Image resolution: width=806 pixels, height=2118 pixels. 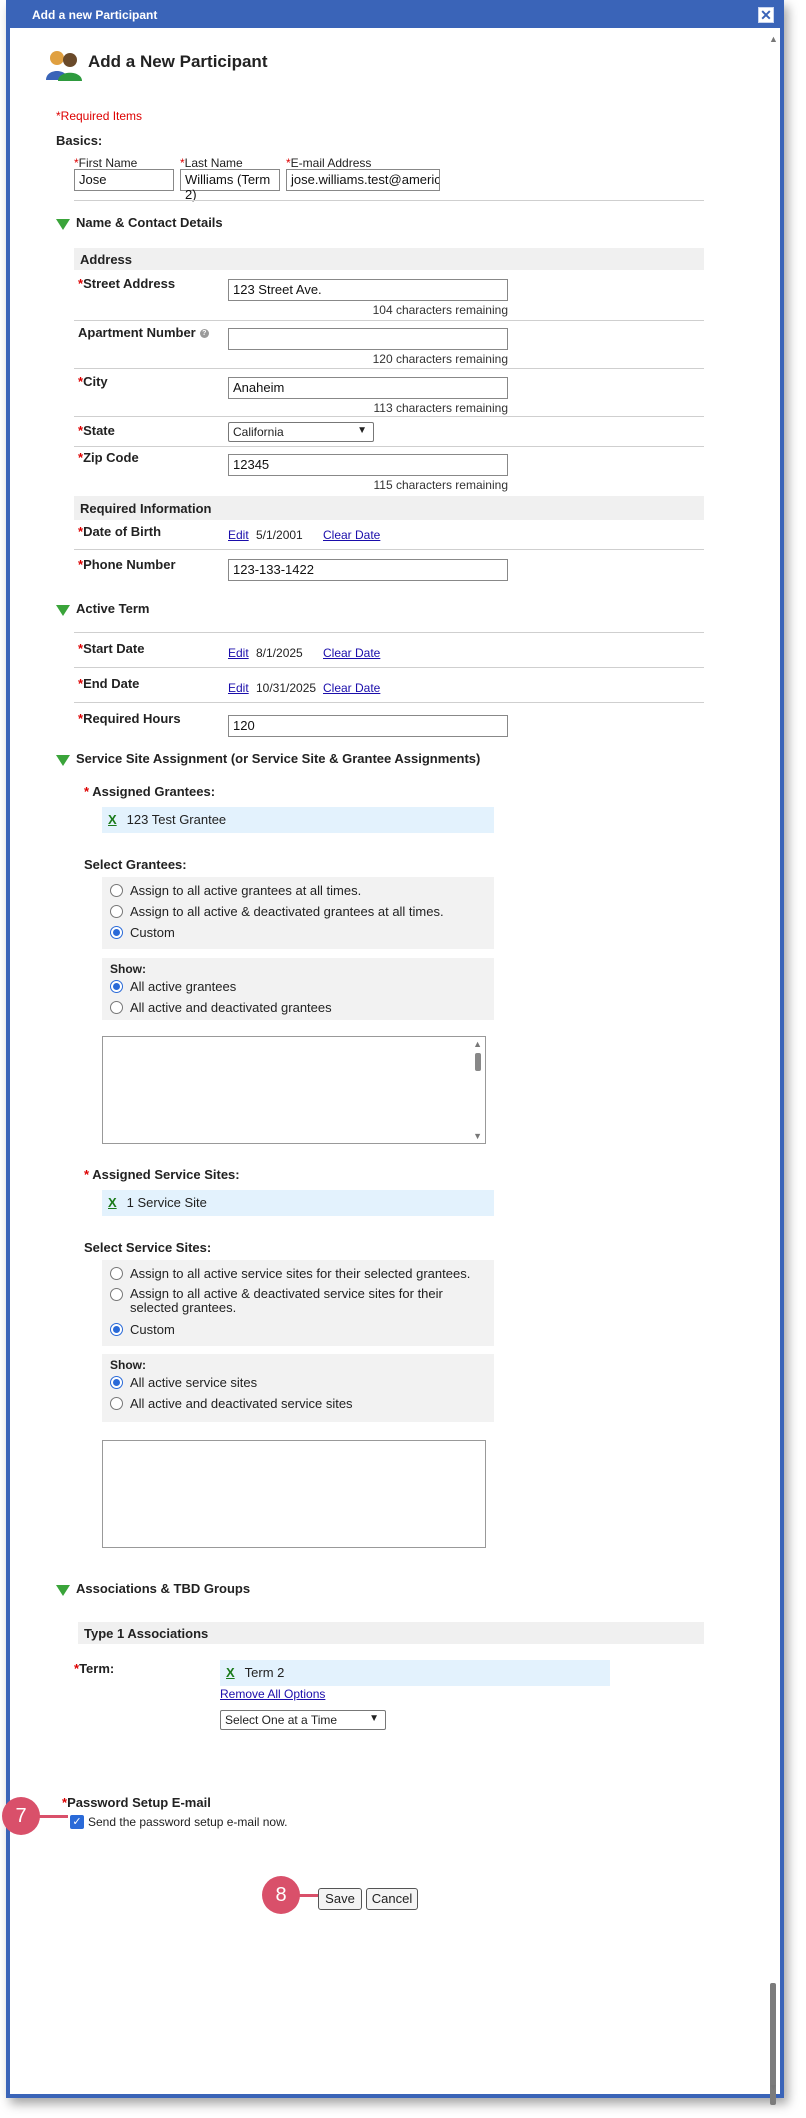 I want to click on email-label: *E-mail Address, so click(x=329, y=163).